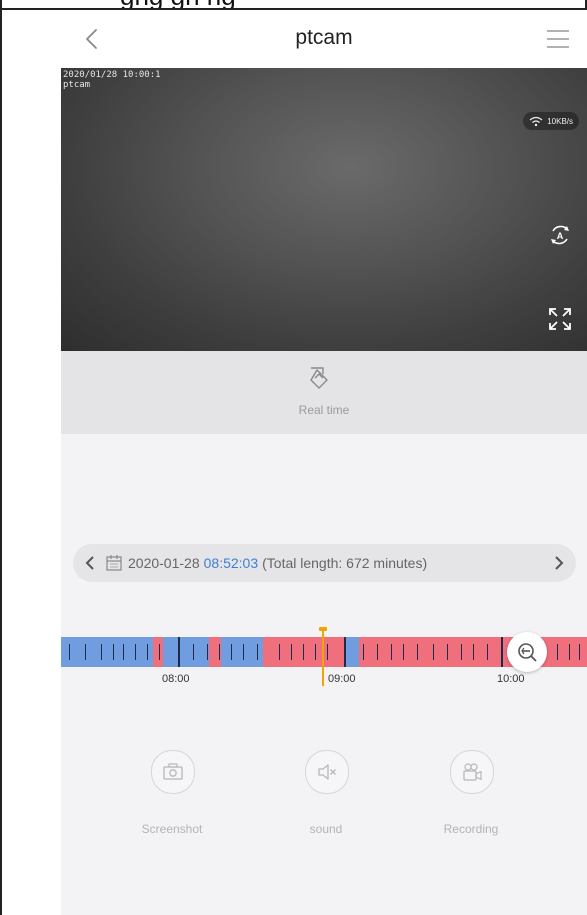 The image size is (587, 915). Describe the element at coordinates (164, 563) in the screenshot. I see `playback-date: 2020-01-28` at that location.